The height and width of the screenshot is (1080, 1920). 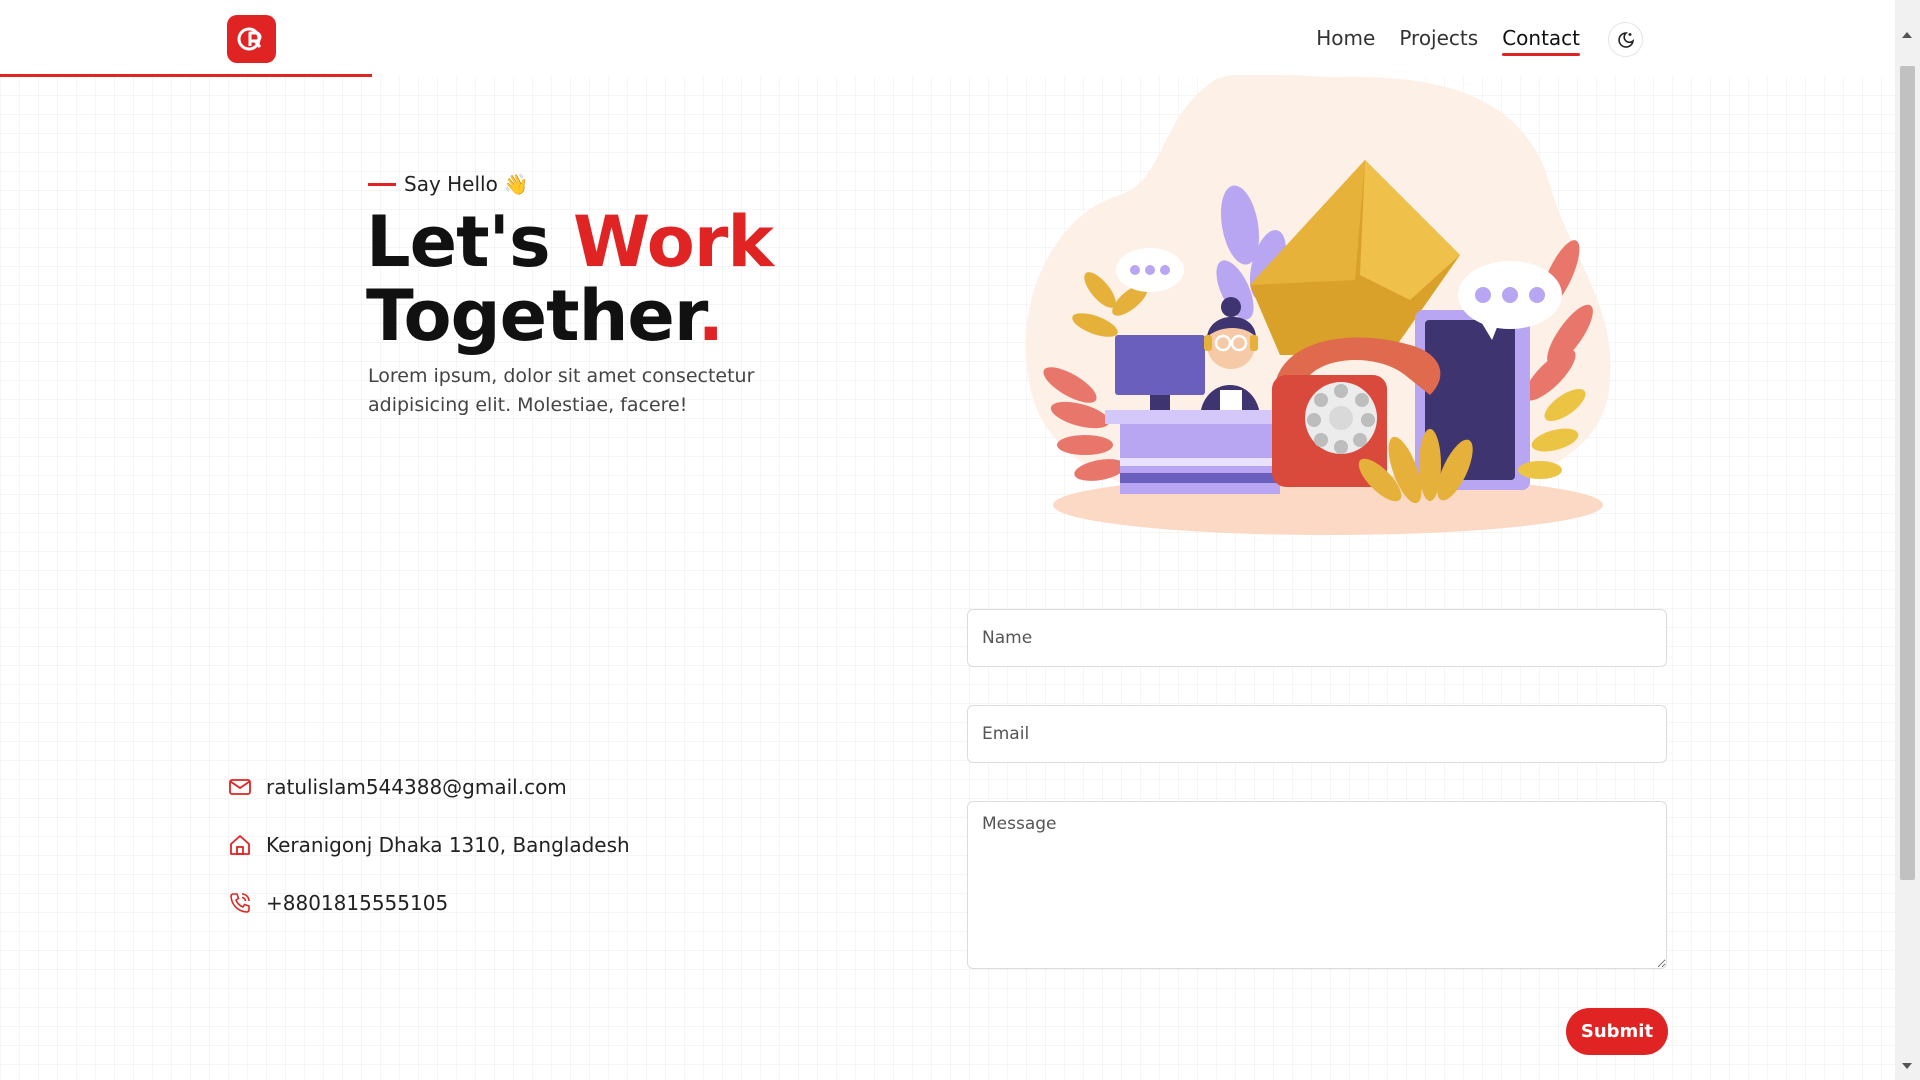 What do you see at coordinates (947, 38) in the screenshot?
I see `site-header: Home Projects Contact` at bounding box center [947, 38].